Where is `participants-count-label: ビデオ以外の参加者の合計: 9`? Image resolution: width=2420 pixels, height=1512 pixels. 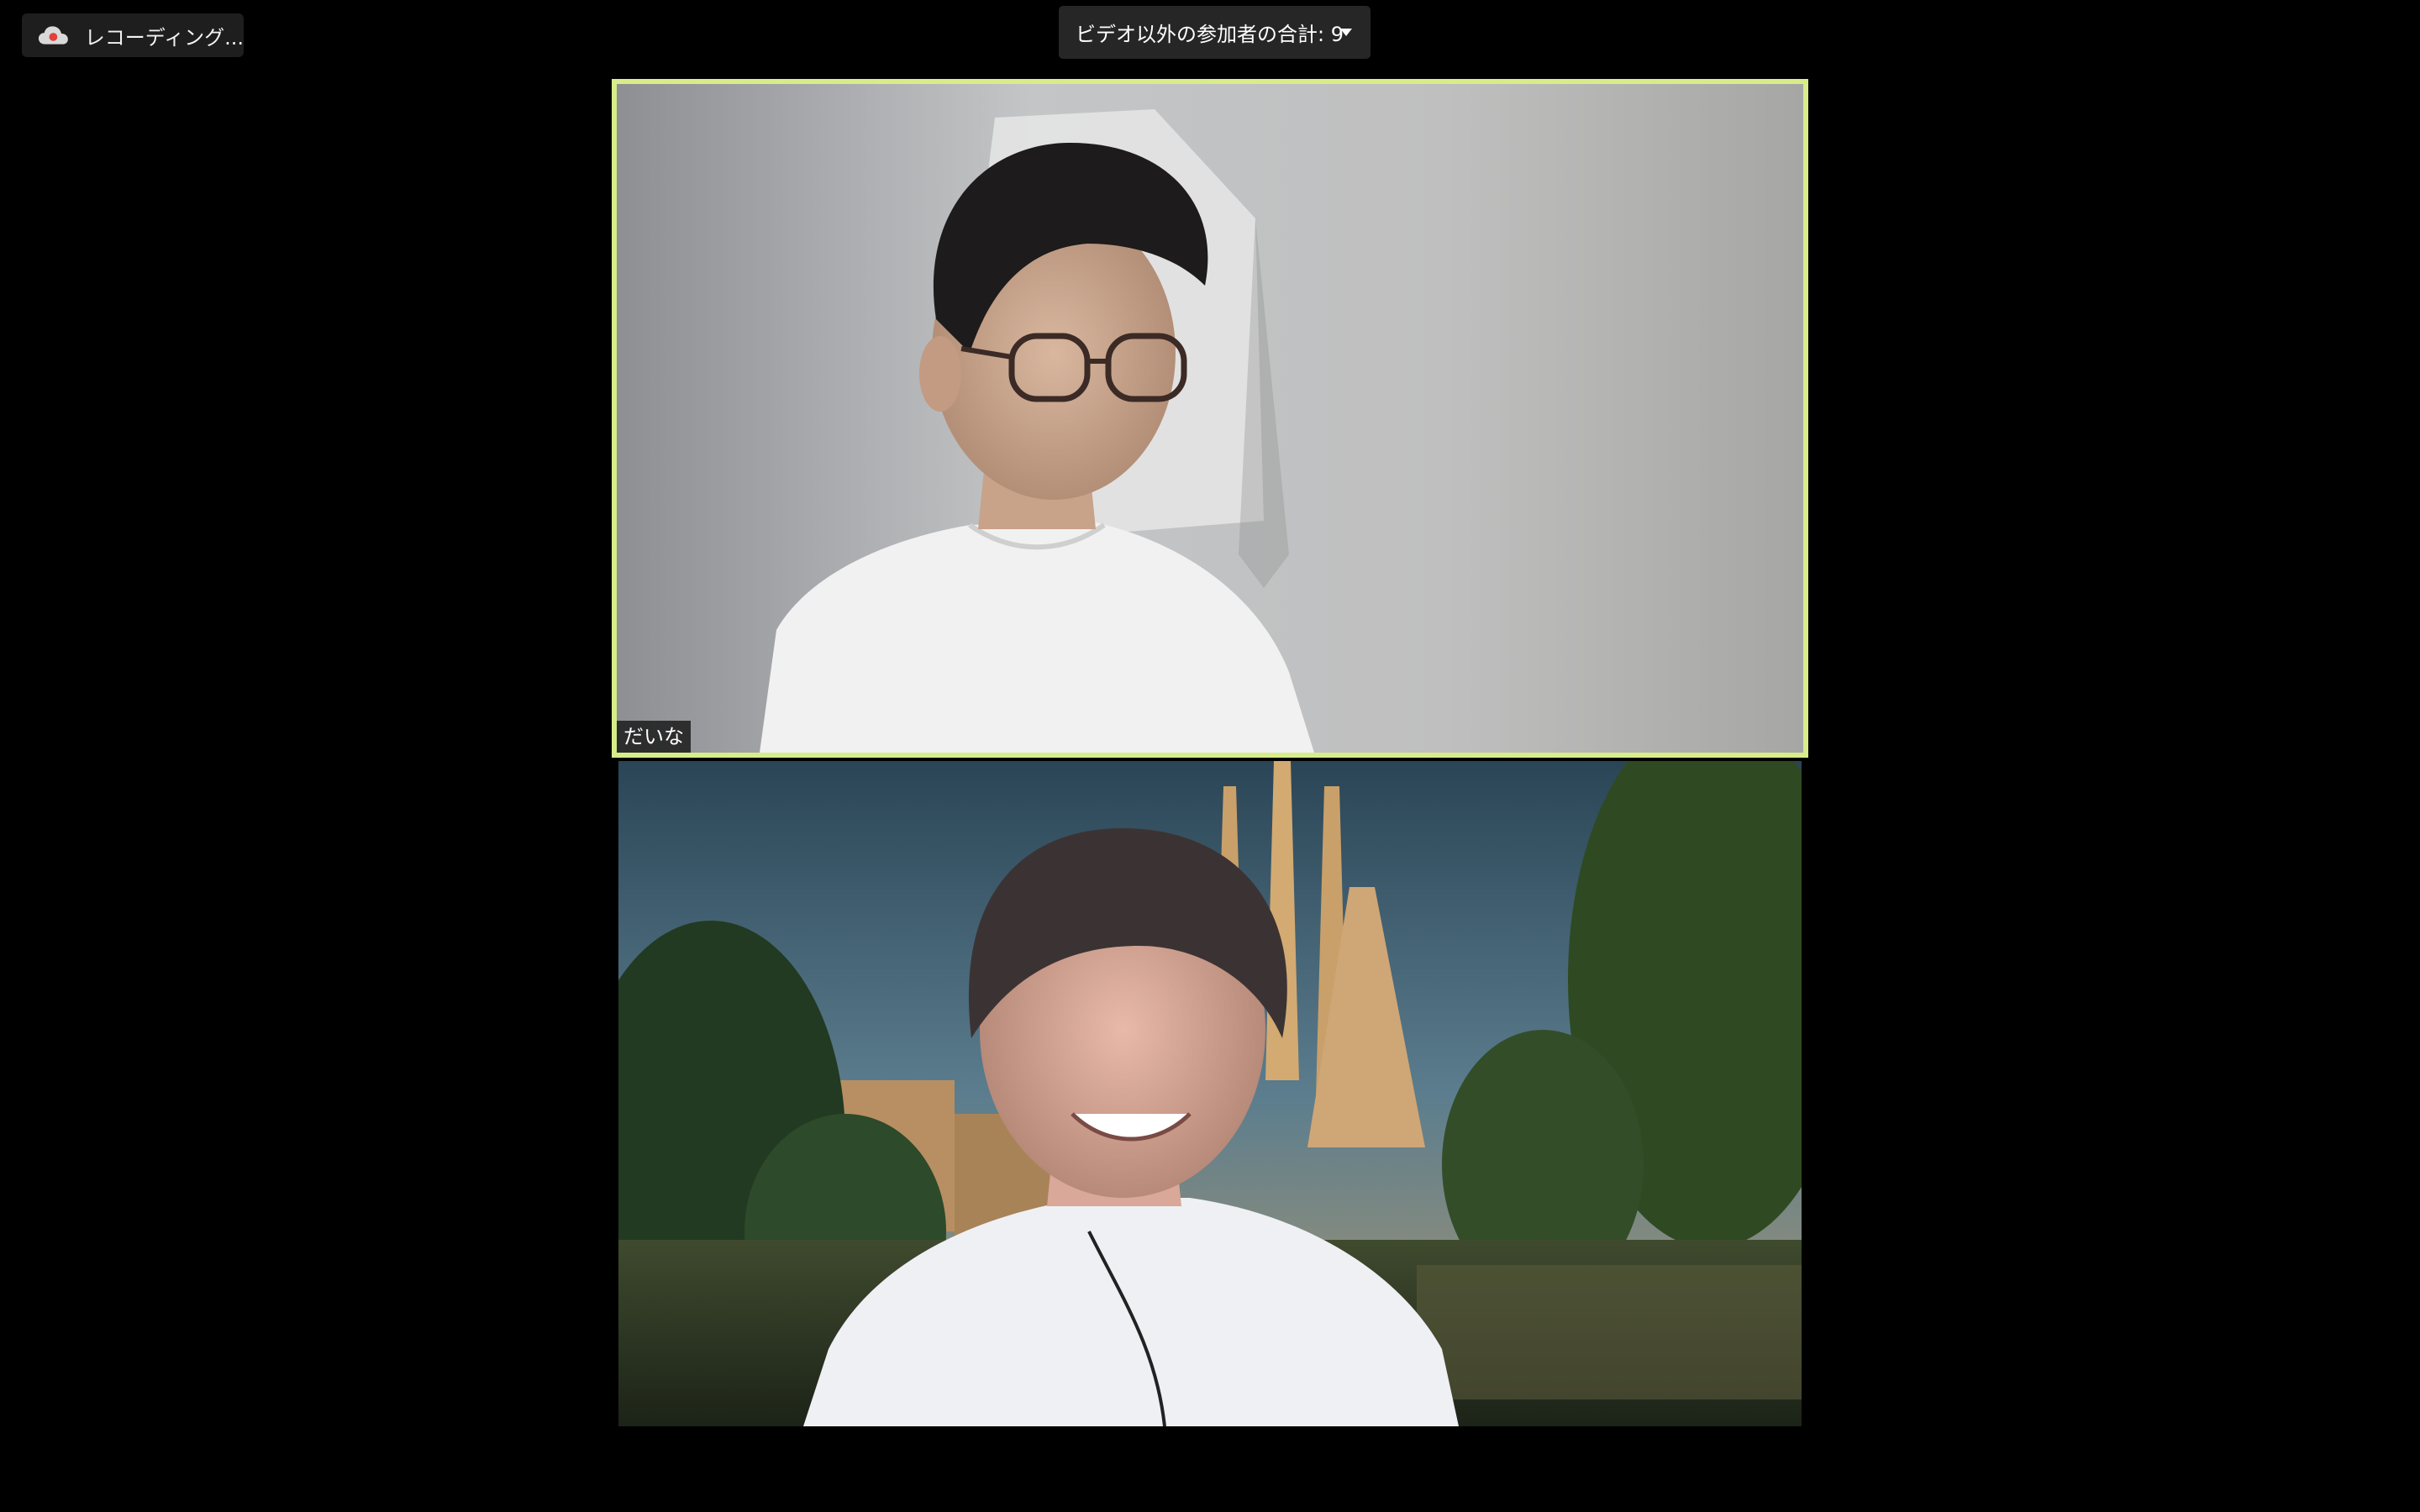 participants-count-label: ビデオ以外の参加者の合計: 9 is located at coordinates (1210, 34).